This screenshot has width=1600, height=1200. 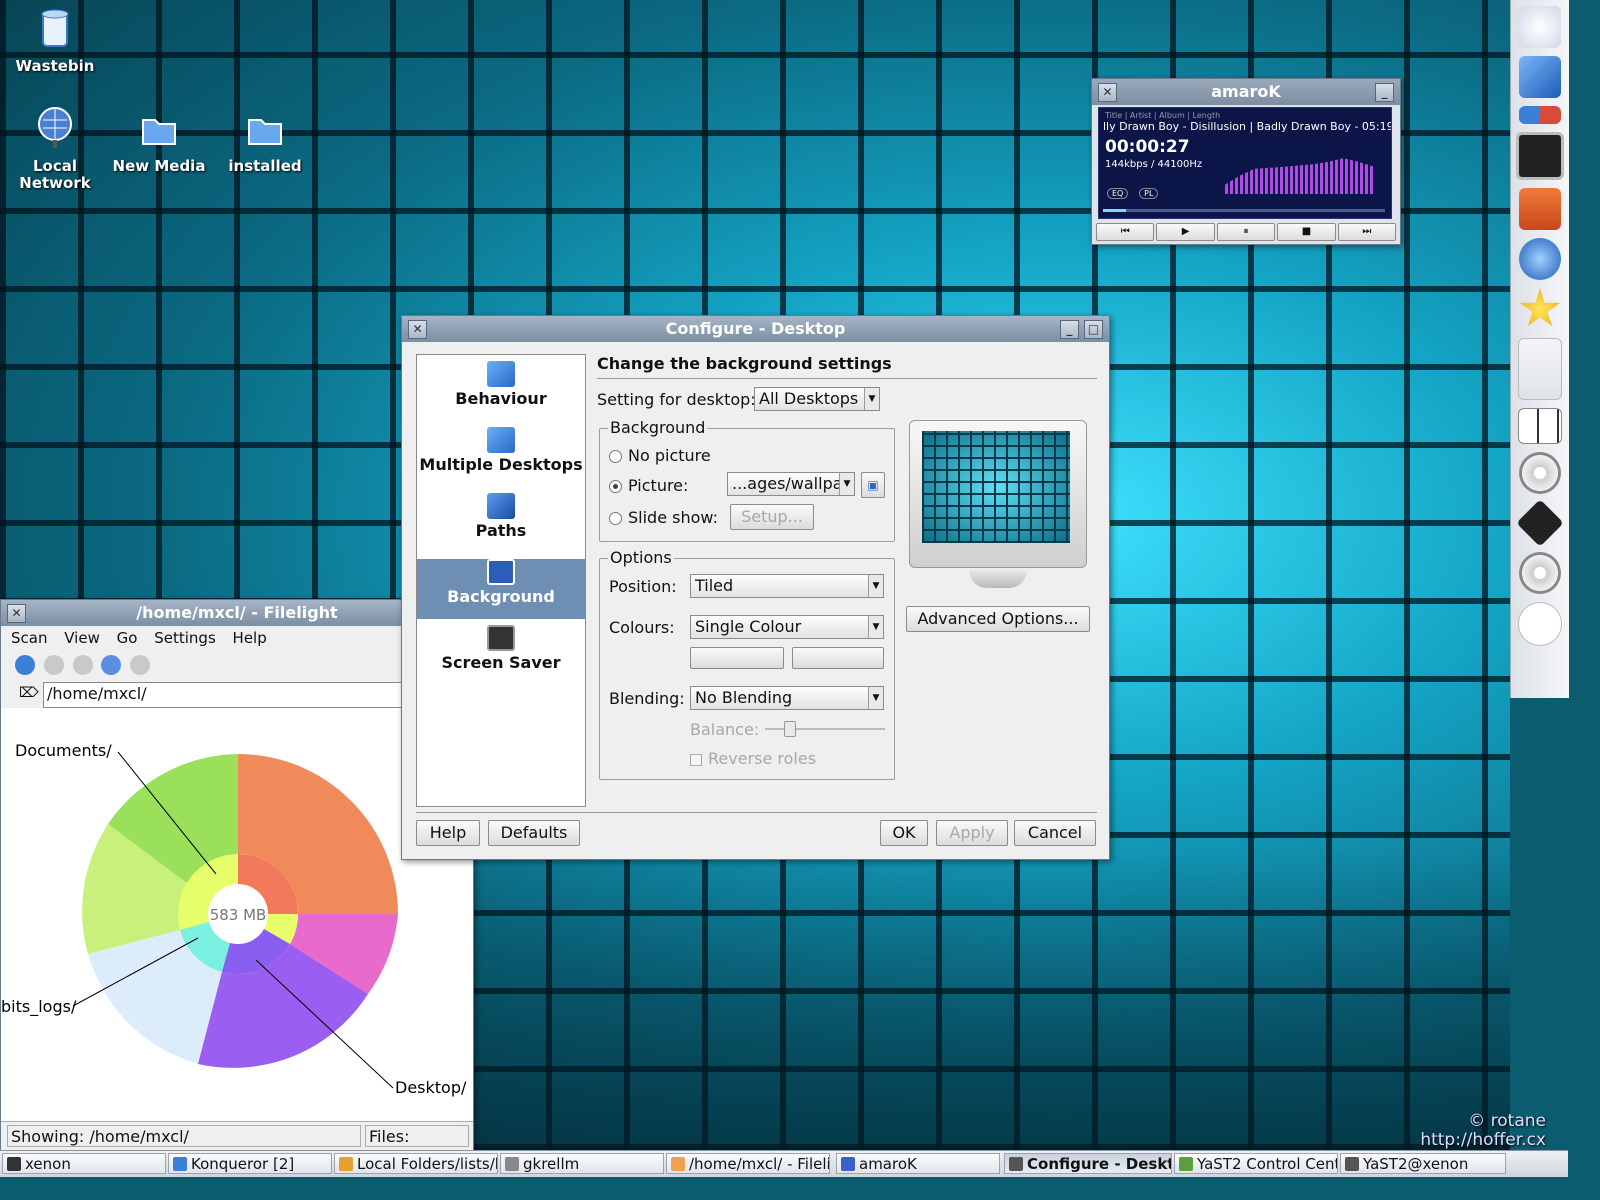 I want to click on reverse-roles-checkbox: Reverse roles, so click(x=753, y=758).